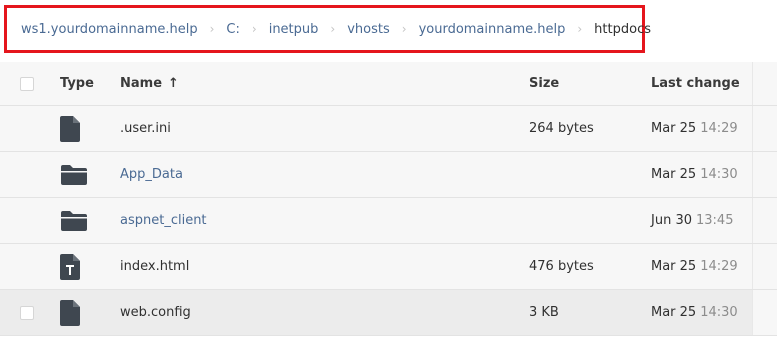  I want to click on file-size: 3 KB, so click(544, 312).